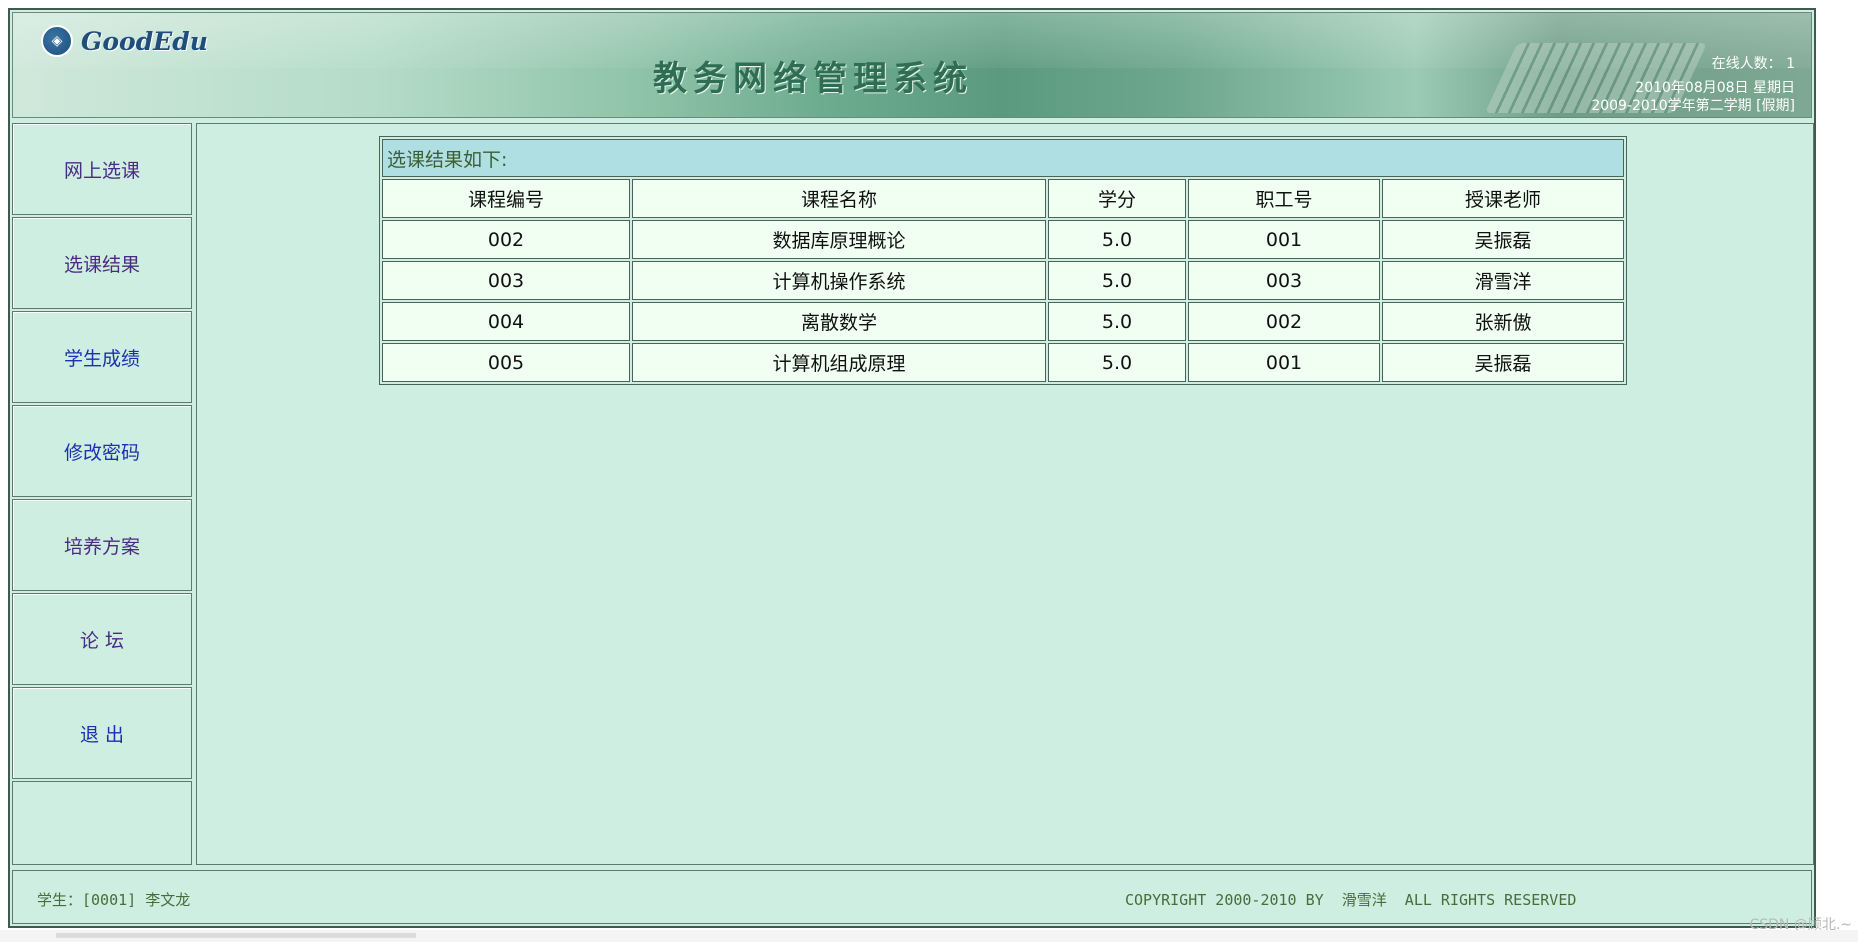 The width and height of the screenshot is (1858, 942). What do you see at coordinates (1503, 198) in the screenshot?
I see `column-header-teacher: 授课老师` at bounding box center [1503, 198].